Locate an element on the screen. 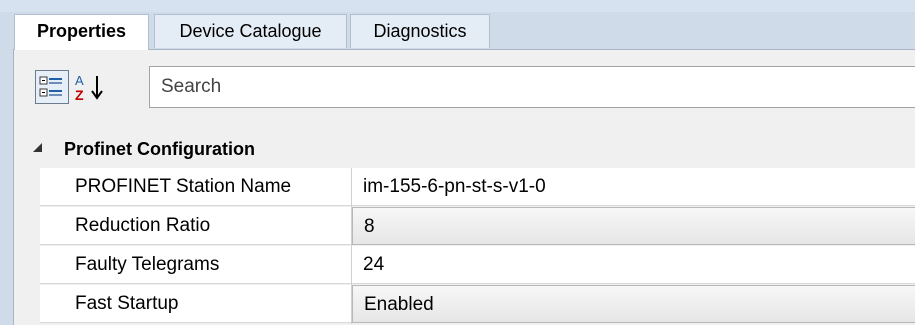 This screenshot has height=325, width=915. categorized-view-icon is located at coordinates (50, 86).